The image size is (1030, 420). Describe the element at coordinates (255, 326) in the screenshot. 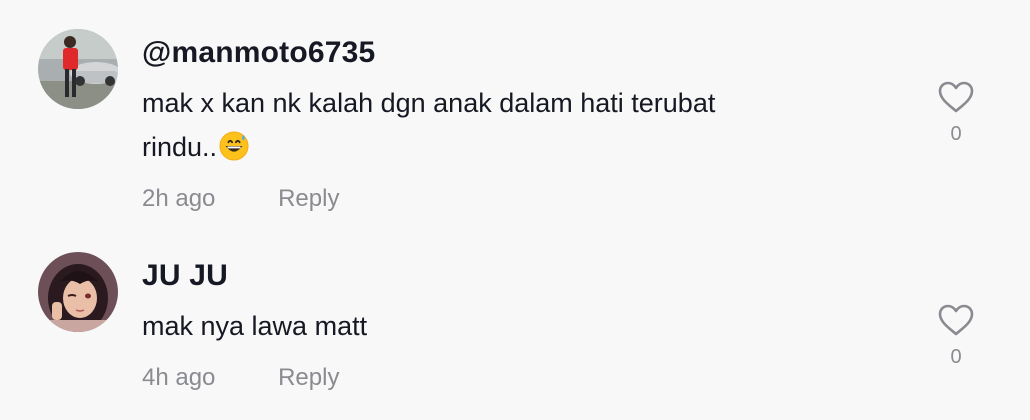

I see `comment-text-line: mak nya lawa matt` at that location.